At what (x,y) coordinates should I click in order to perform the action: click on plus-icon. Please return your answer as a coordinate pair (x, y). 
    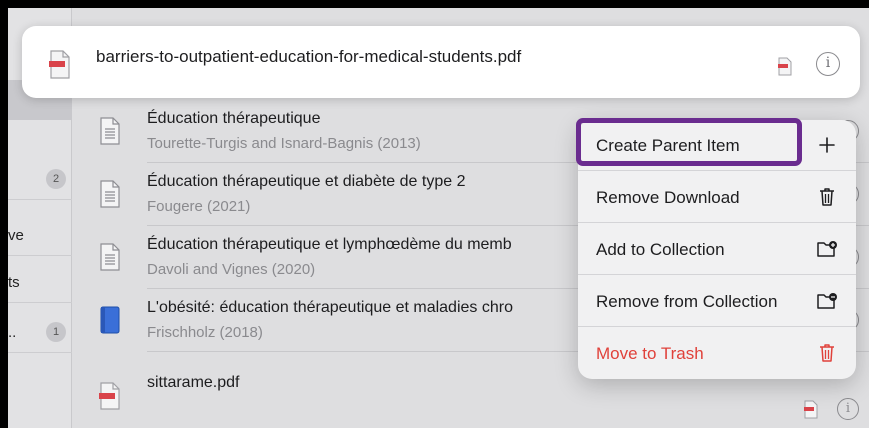
    Looking at the image, I should click on (827, 145).